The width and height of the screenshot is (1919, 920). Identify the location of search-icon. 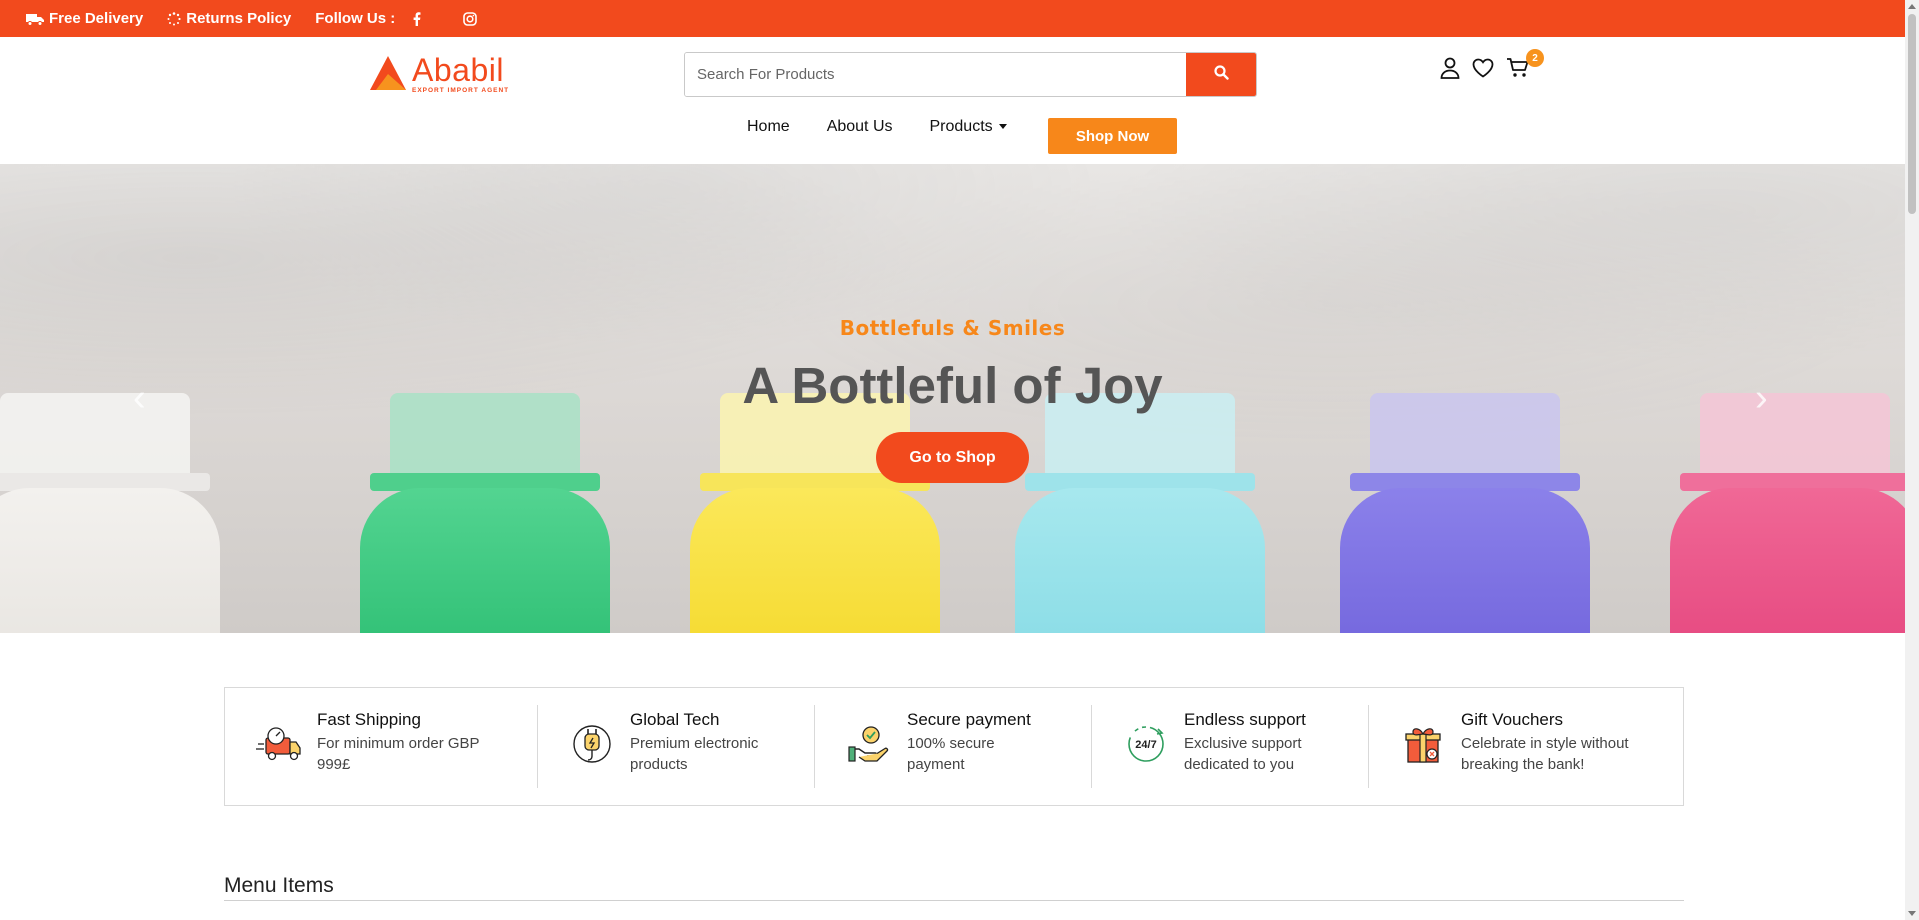
(1221, 74).